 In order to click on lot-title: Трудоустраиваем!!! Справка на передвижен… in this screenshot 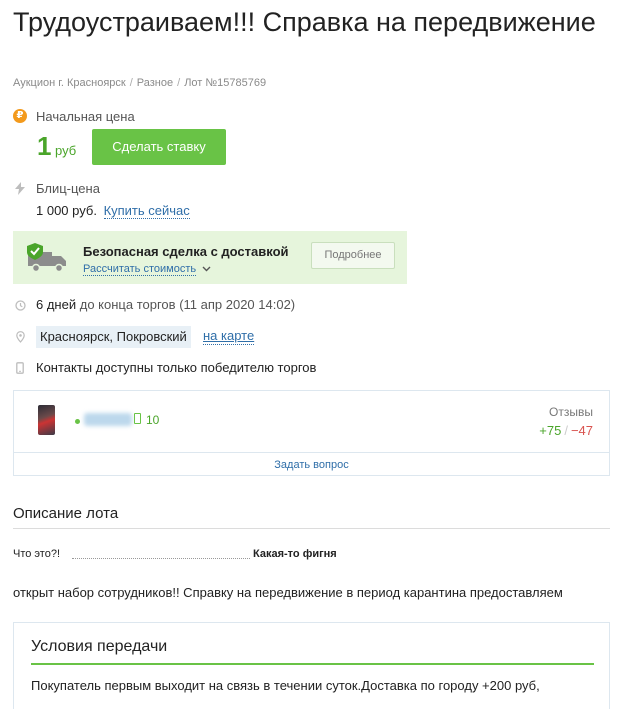, I will do `click(304, 22)`.